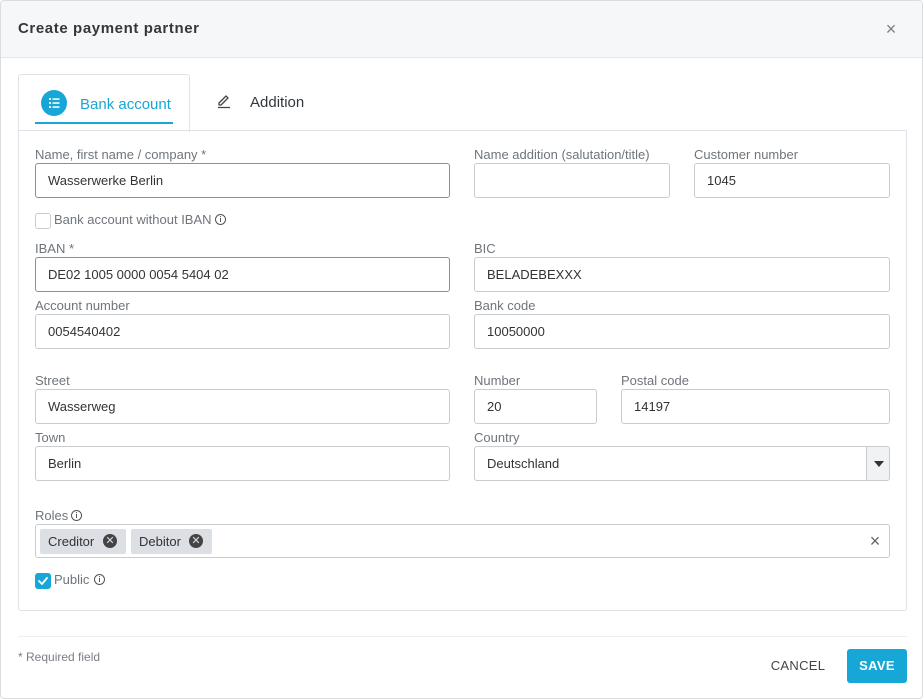  What do you see at coordinates (497, 380) in the screenshot?
I see `number-label: Number` at bounding box center [497, 380].